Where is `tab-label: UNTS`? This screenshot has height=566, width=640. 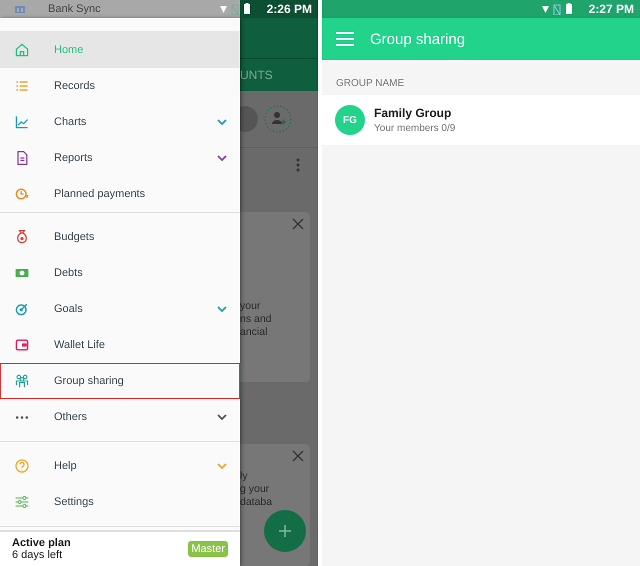
tab-label: UNTS is located at coordinates (256, 75).